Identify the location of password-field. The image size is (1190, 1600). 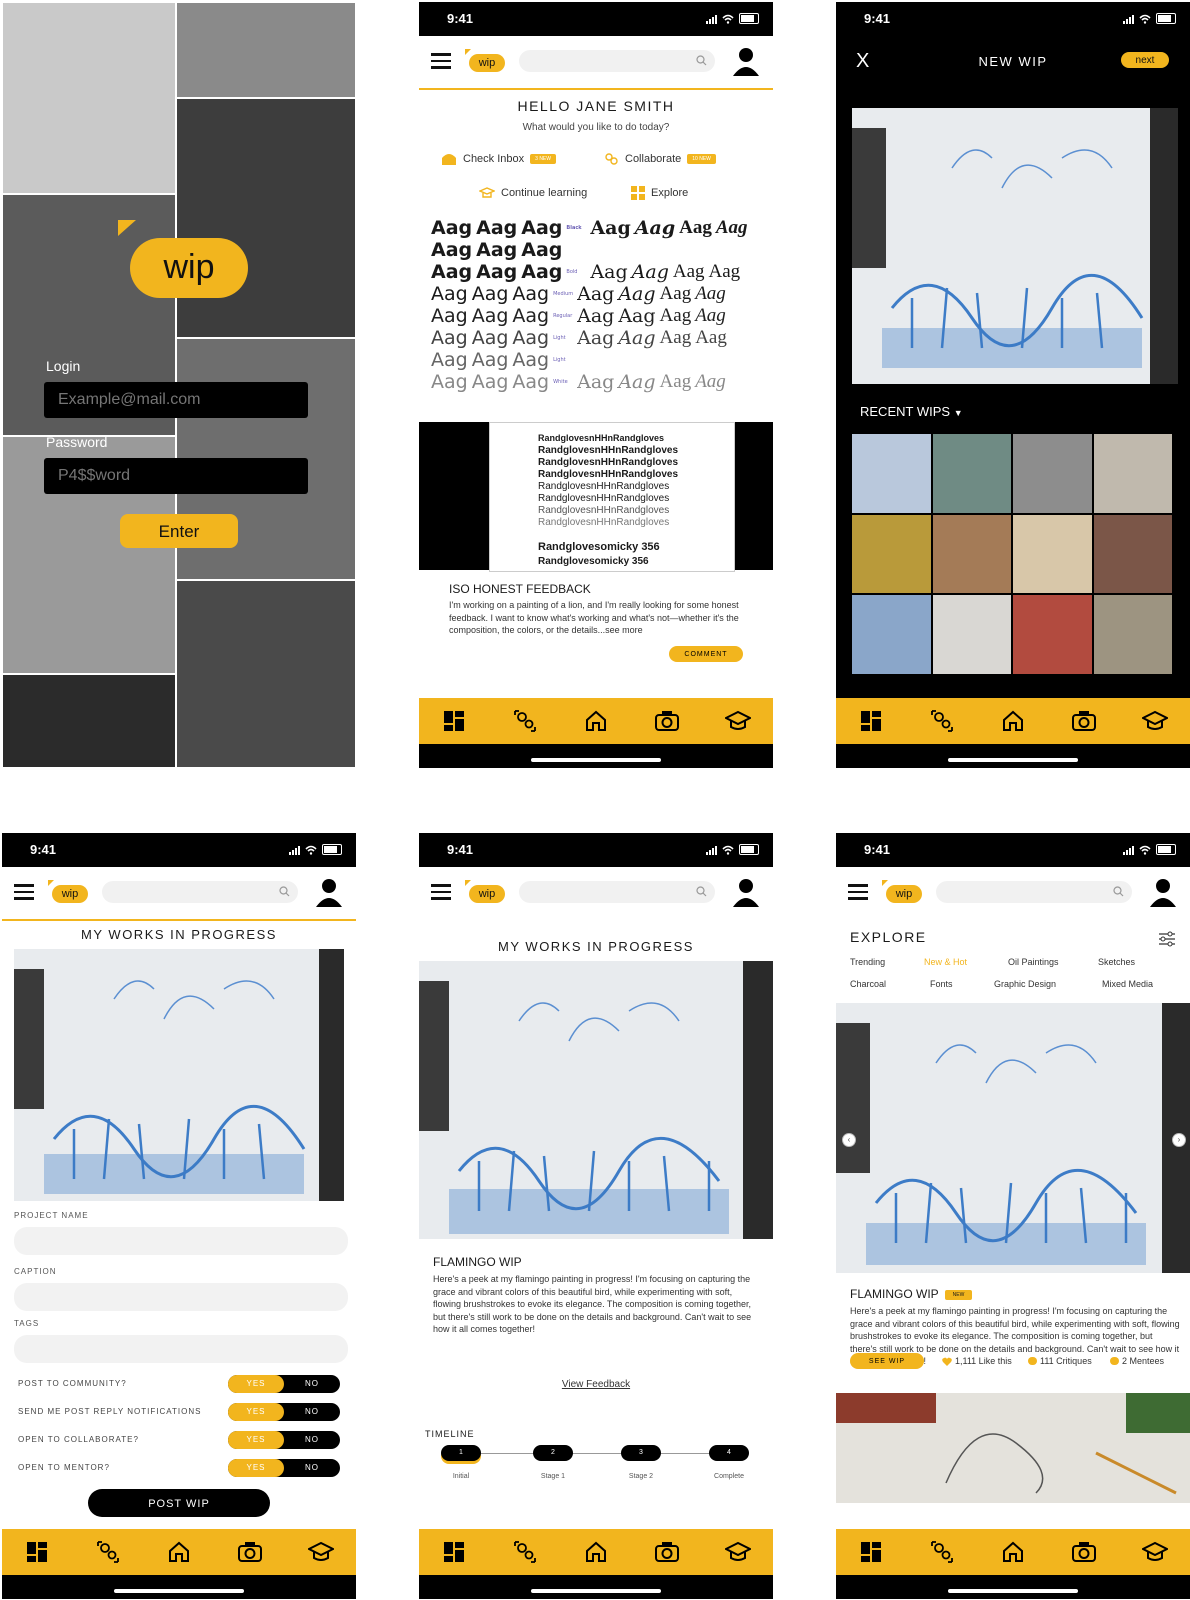
(176, 476).